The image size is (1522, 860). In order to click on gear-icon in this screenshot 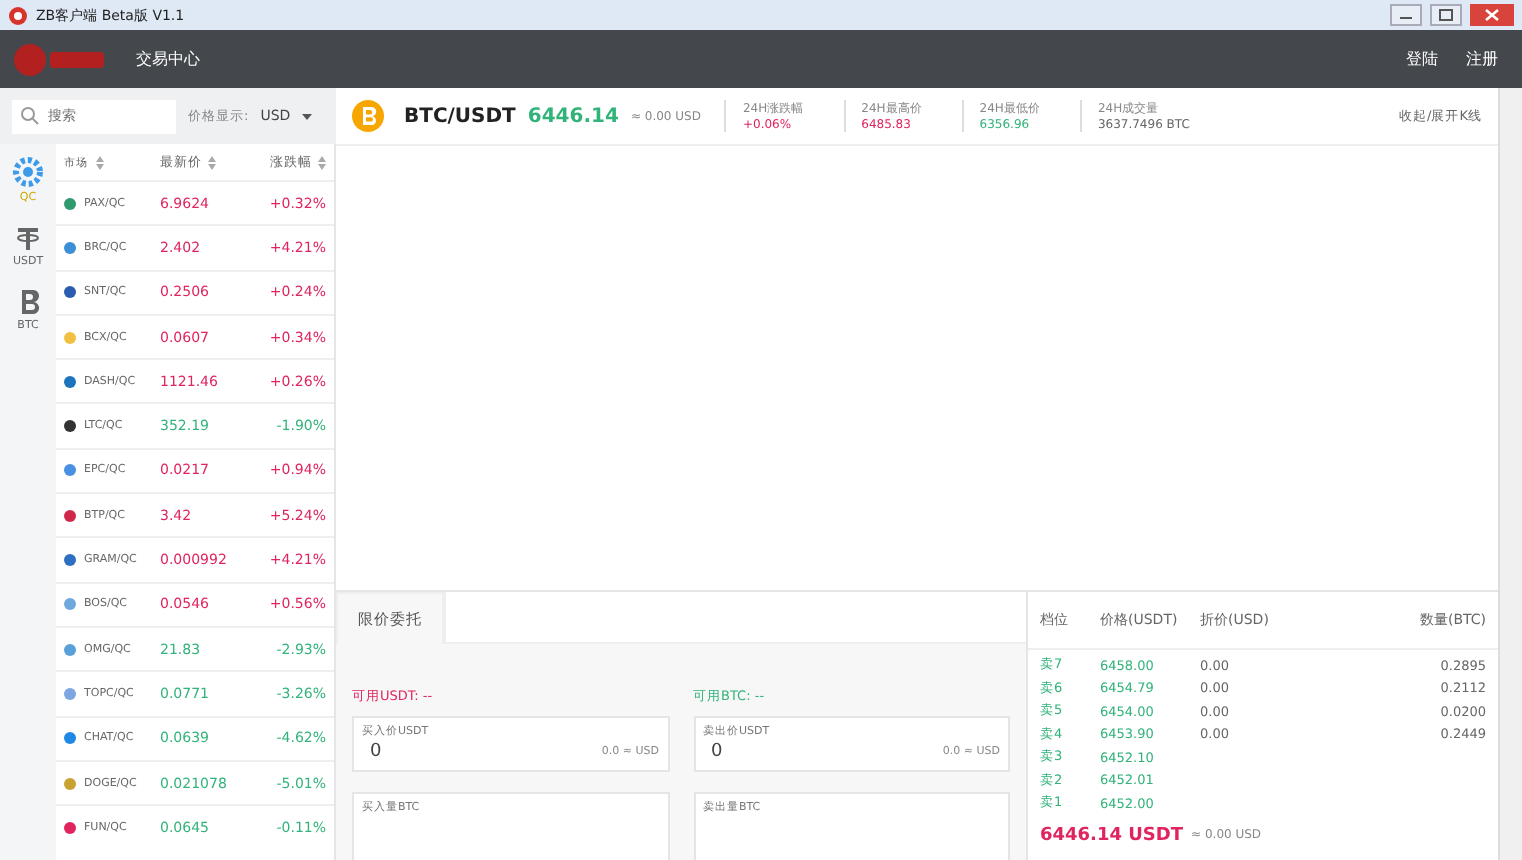, I will do `click(28, 172)`.